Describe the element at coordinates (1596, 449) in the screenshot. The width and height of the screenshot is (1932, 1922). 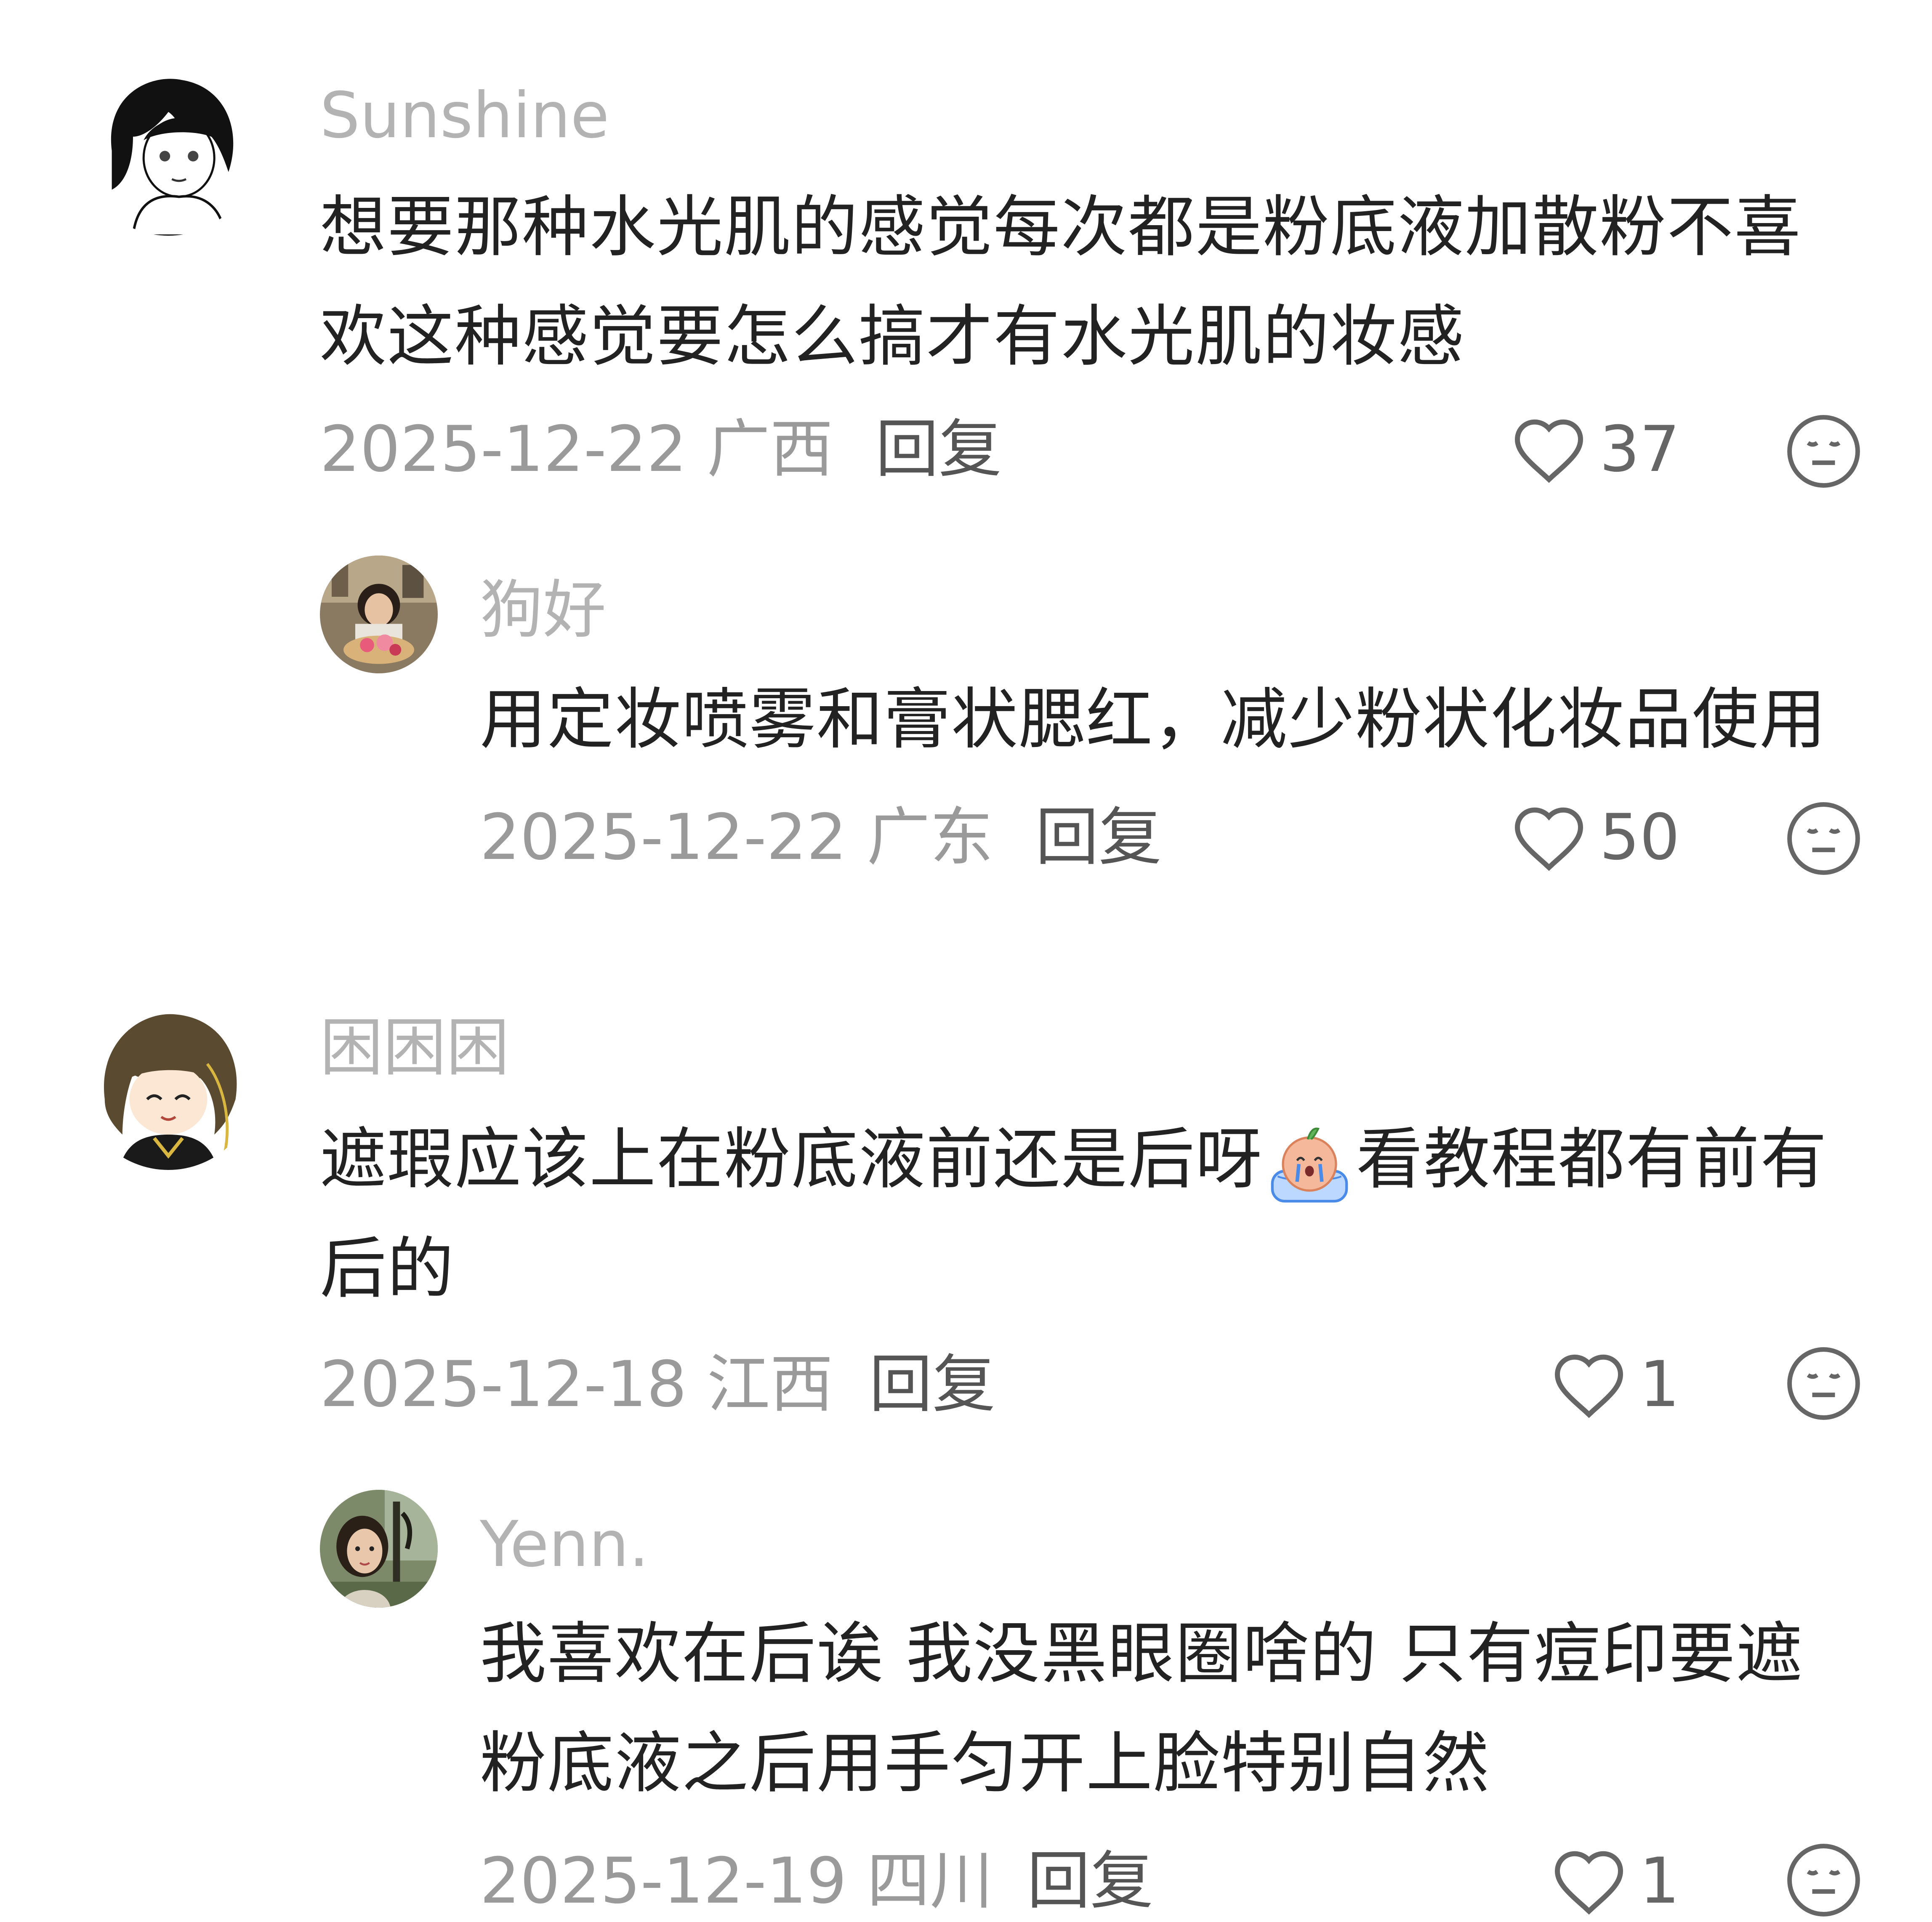
I see `like-button: 37` at that location.